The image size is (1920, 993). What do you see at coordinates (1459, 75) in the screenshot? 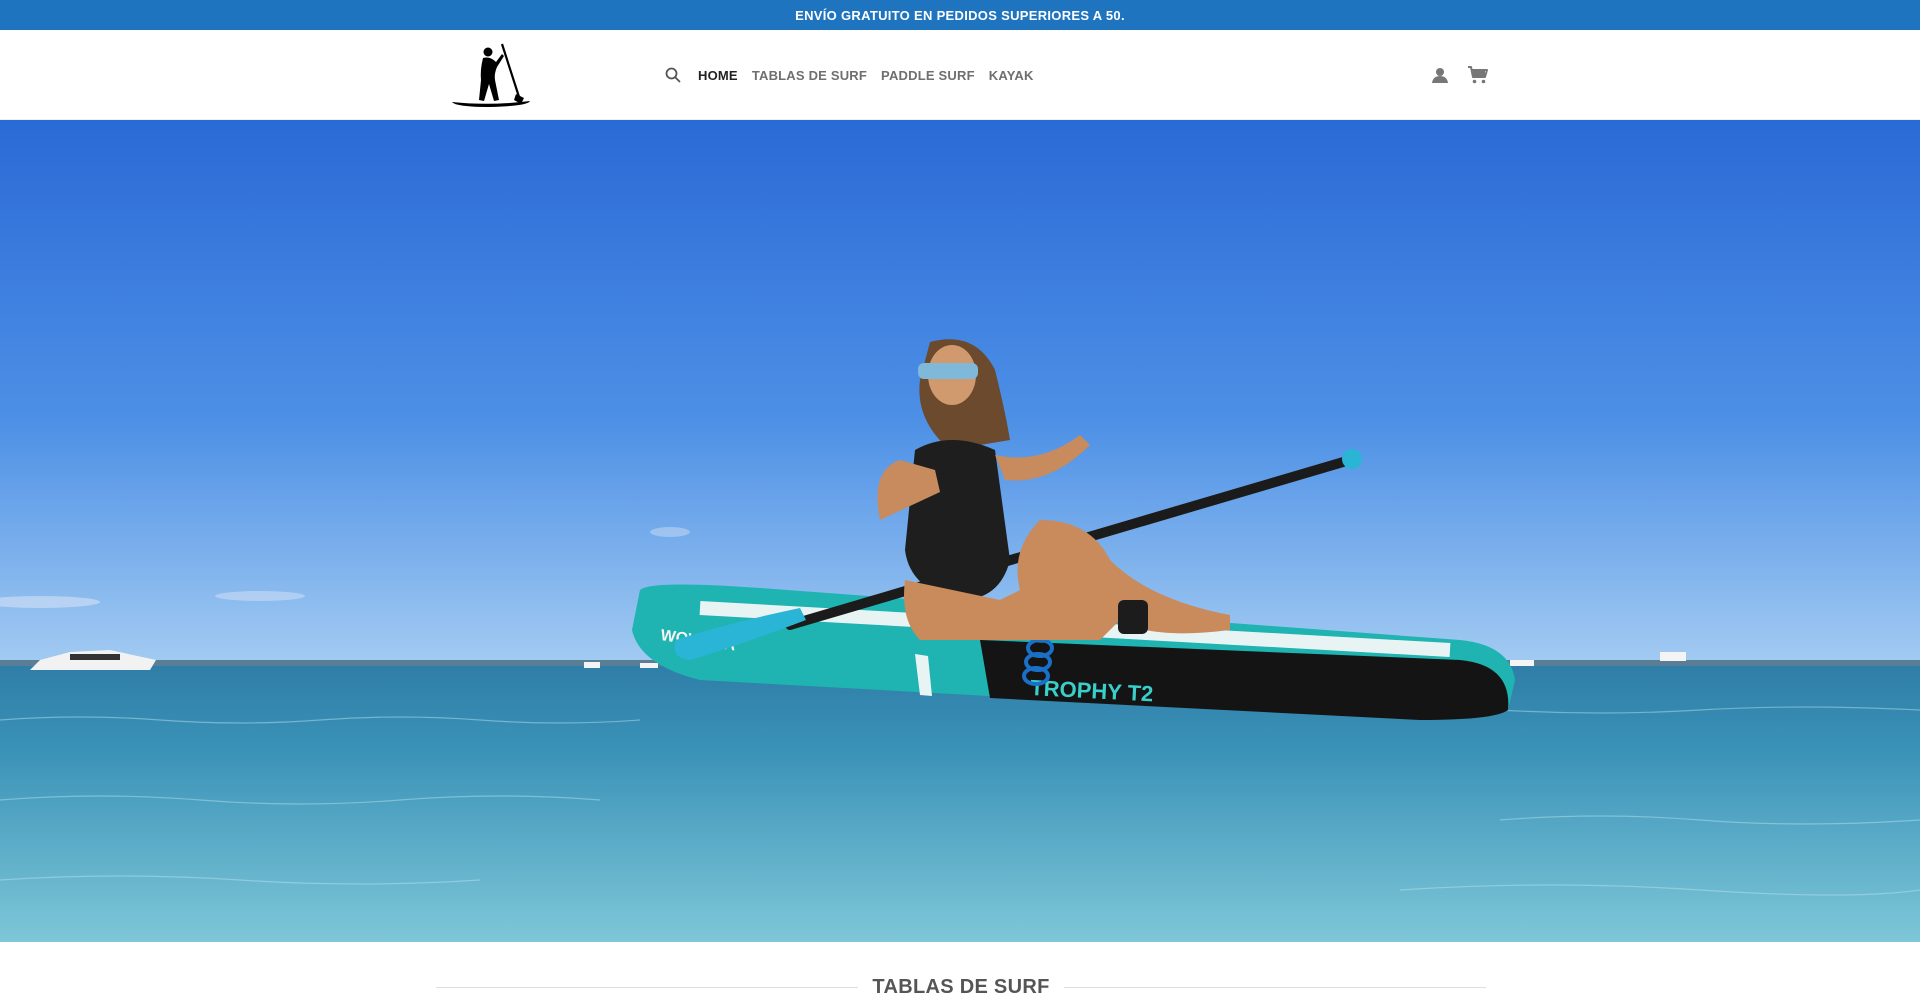
I see `header-actions` at bounding box center [1459, 75].